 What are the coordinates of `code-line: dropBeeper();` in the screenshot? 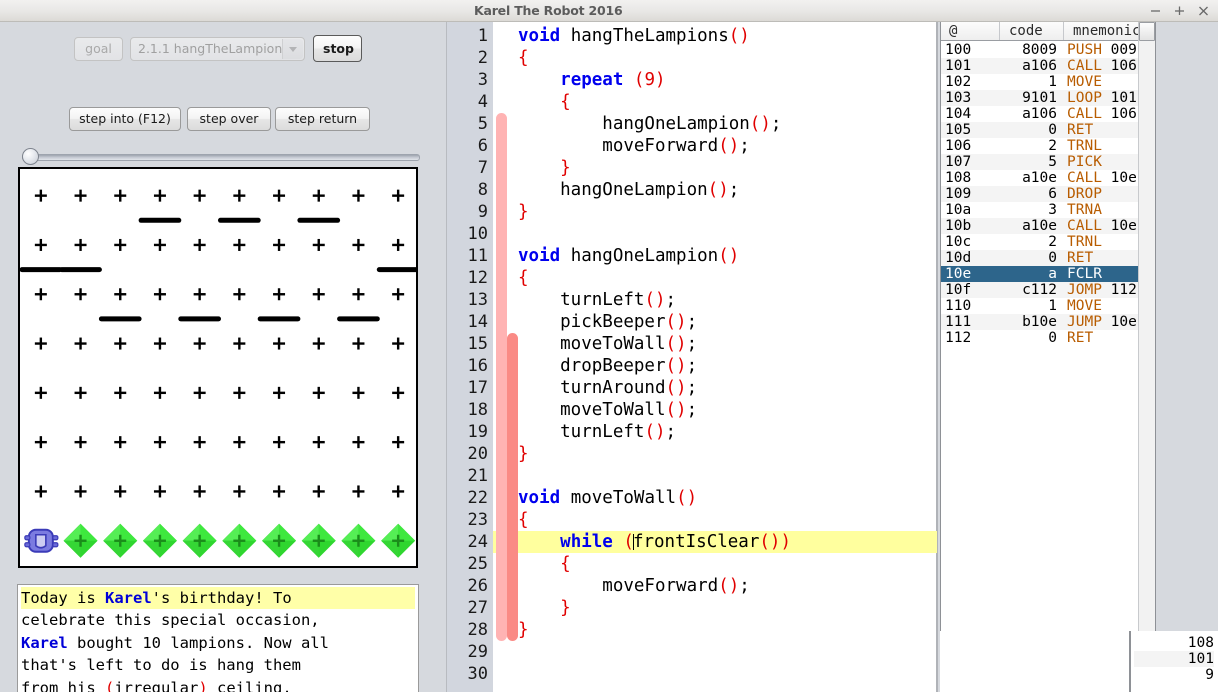 It's located at (607, 366).